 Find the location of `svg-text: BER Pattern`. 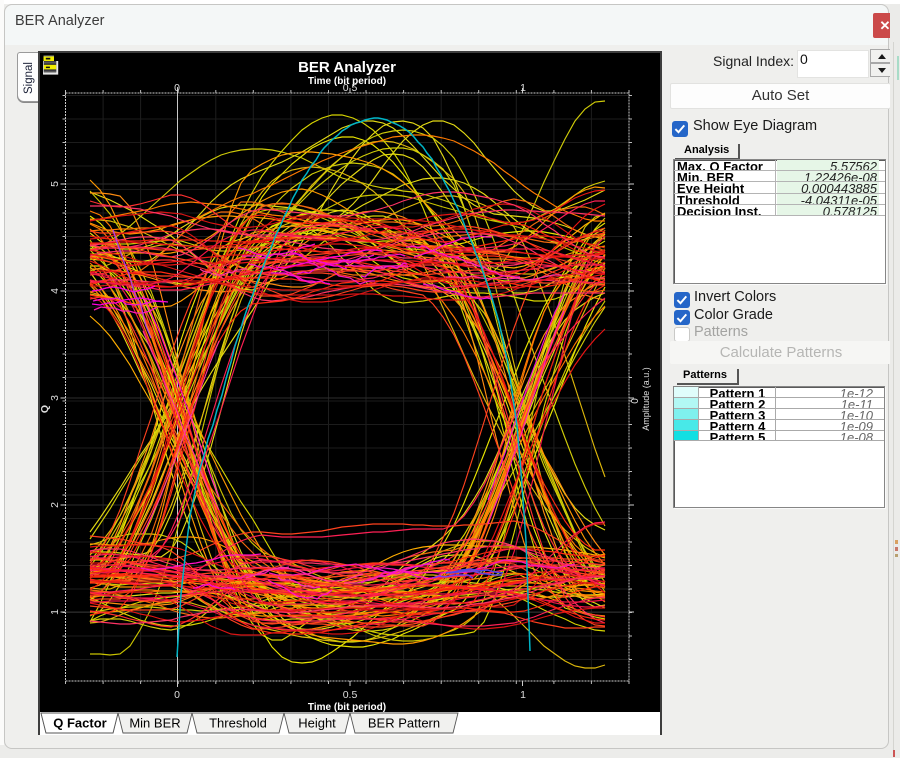

svg-text: BER Pattern is located at coordinates (404, 723).